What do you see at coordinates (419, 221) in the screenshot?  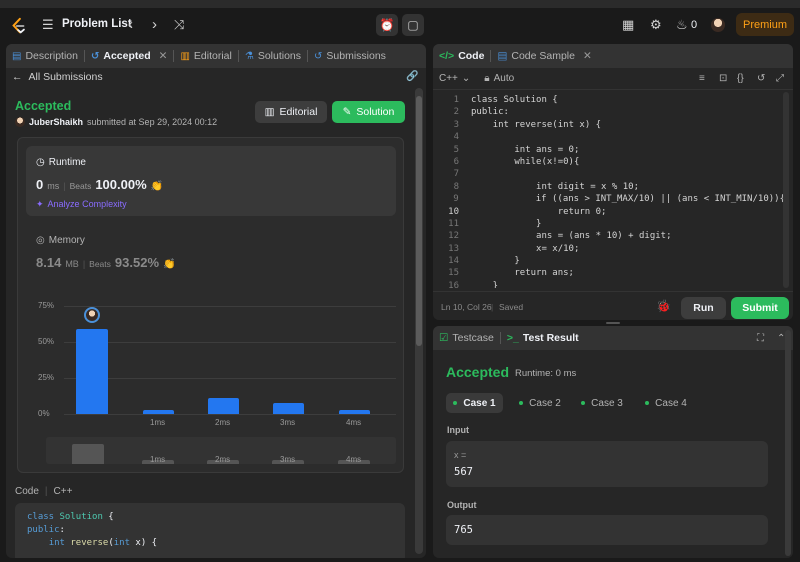 I see `left-scrollbar-thumb` at bounding box center [419, 221].